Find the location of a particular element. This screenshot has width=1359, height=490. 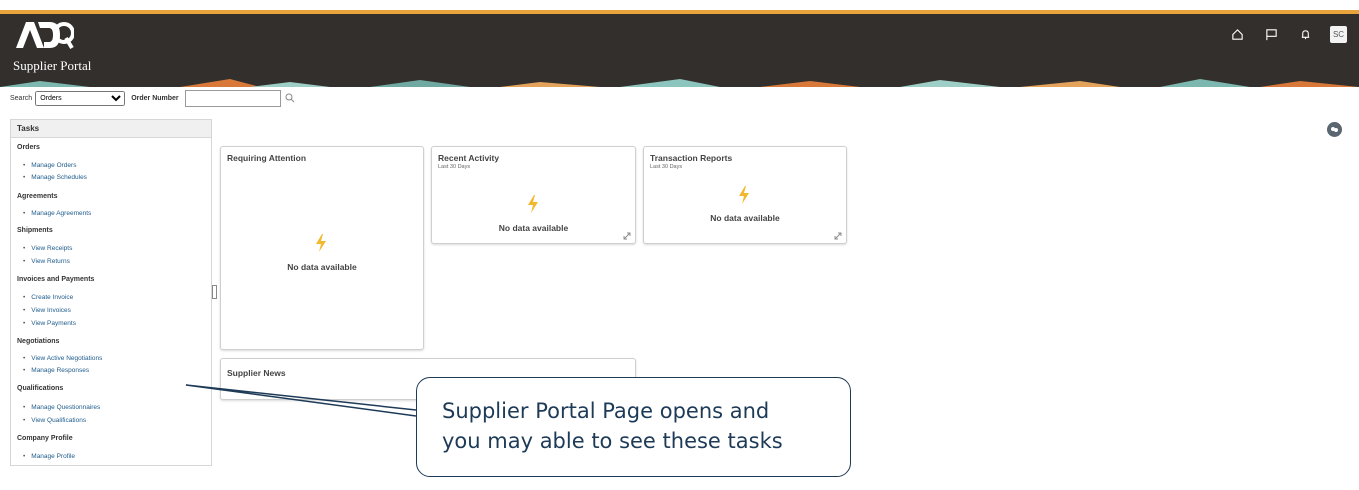

personalize-icon is located at coordinates (1334, 129).